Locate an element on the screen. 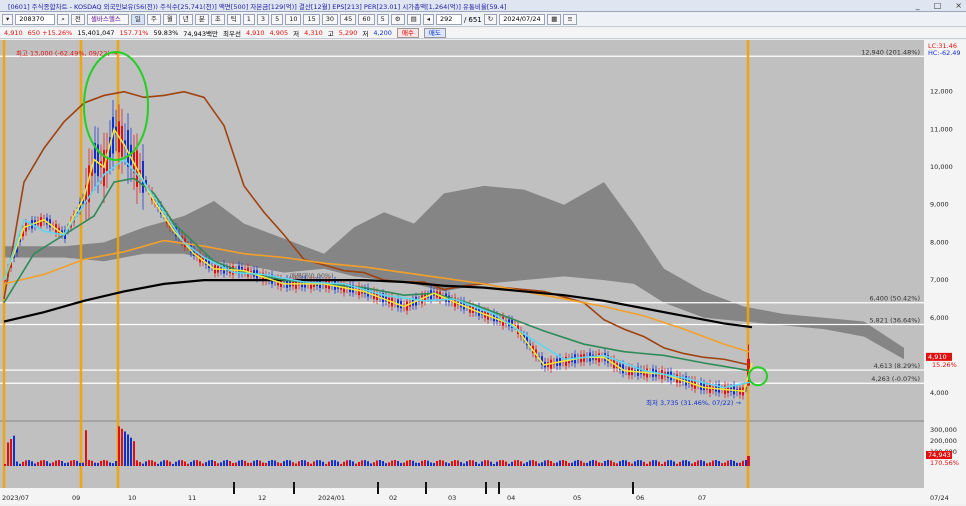 The image size is (966, 506). period-month-button: 월 is located at coordinates (169, 19).